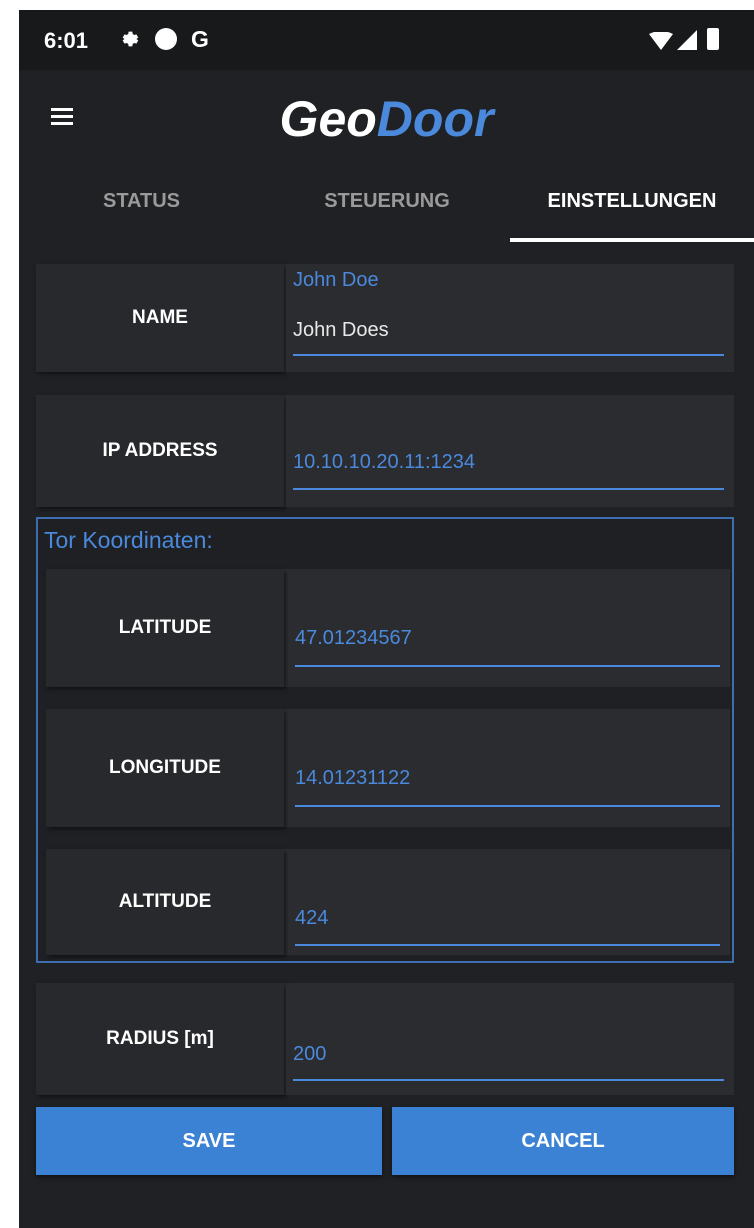 The height and width of the screenshot is (1228, 754). I want to click on latitude-field: 47.01234567, so click(509, 628).